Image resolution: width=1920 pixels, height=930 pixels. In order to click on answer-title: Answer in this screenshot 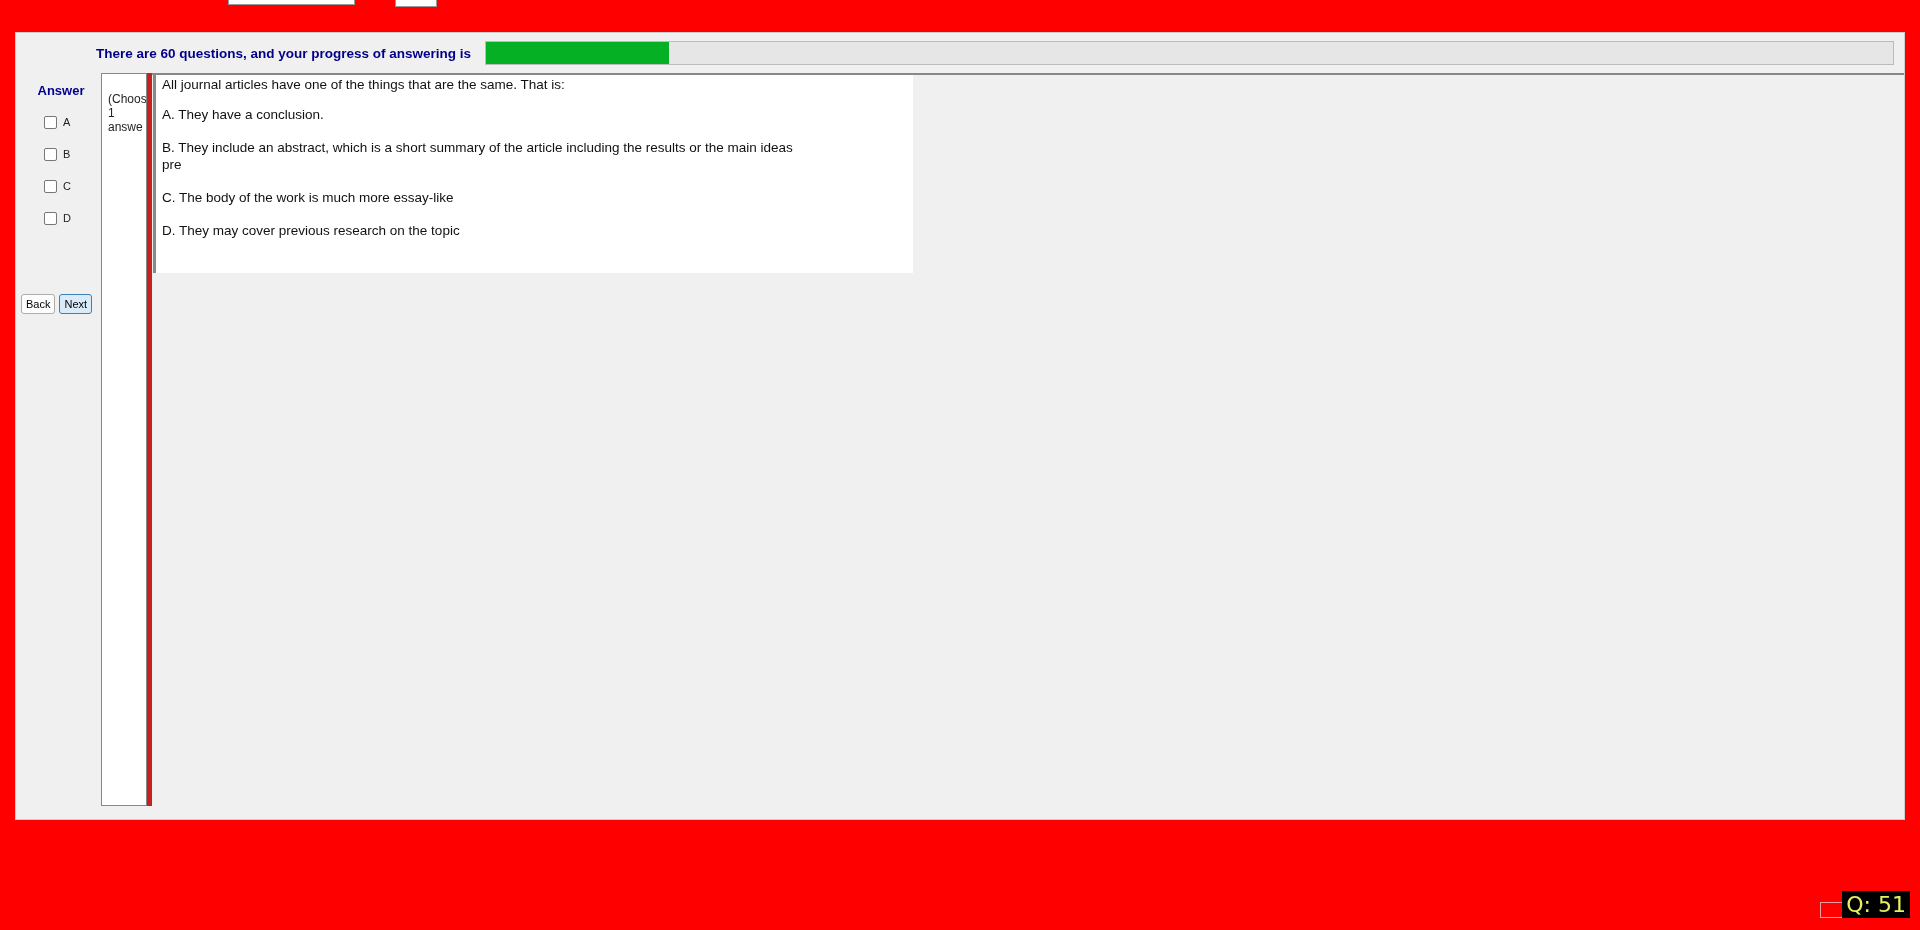, I will do `click(61, 90)`.